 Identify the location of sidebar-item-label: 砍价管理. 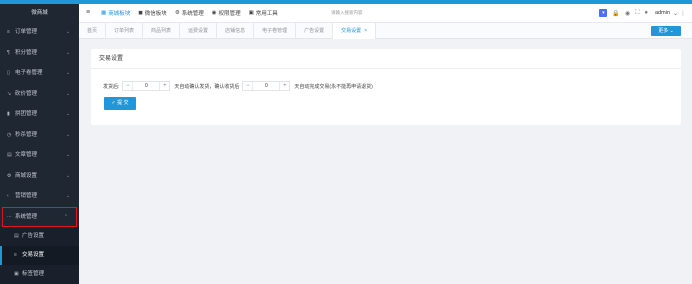
(26, 93).